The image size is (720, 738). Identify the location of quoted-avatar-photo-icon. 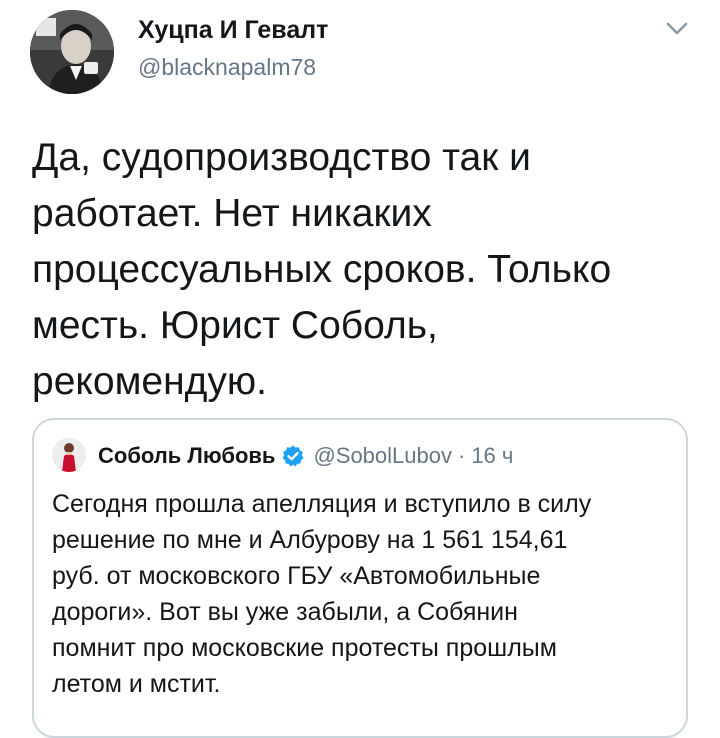
(69, 455).